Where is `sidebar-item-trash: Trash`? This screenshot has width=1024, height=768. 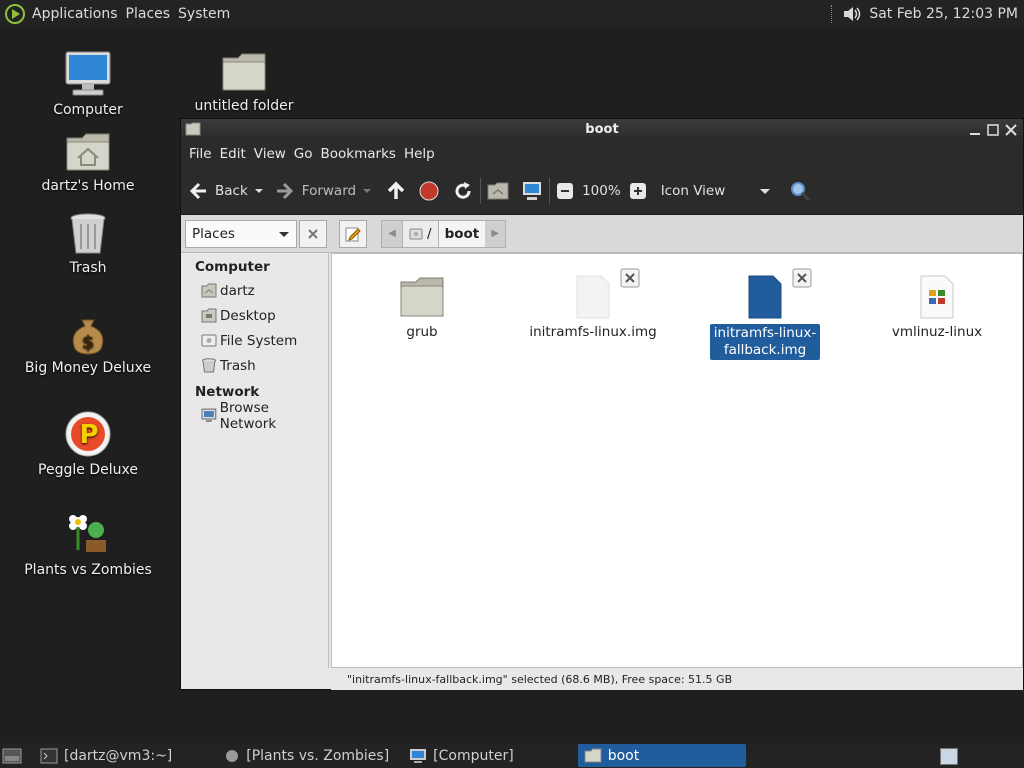 sidebar-item-trash: Trash is located at coordinates (254, 365).